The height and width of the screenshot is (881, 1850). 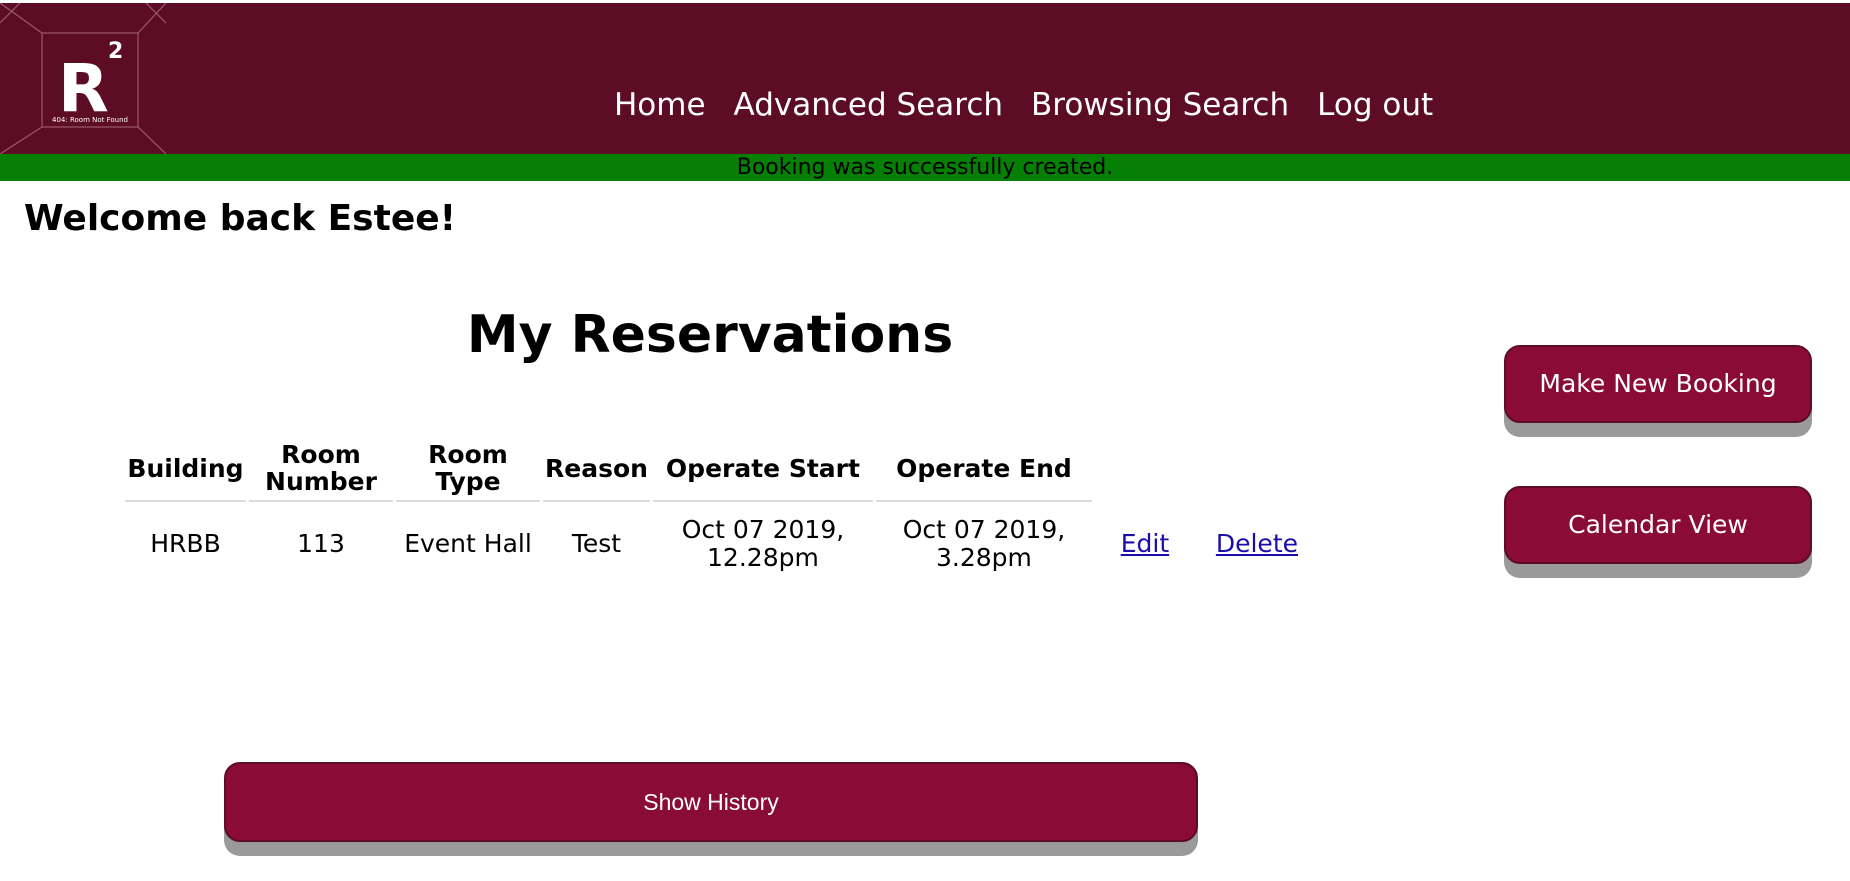 I want to click on column-header-operate-start: Operate Start, so click(x=762, y=469).